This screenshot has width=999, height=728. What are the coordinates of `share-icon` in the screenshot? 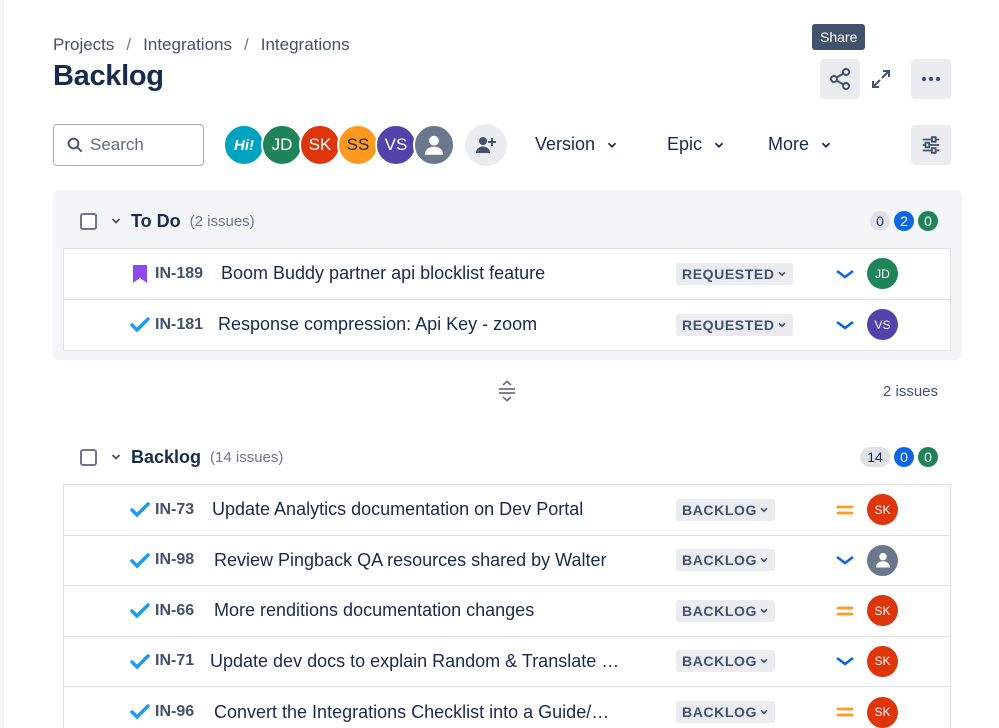 It's located at (840, 79).